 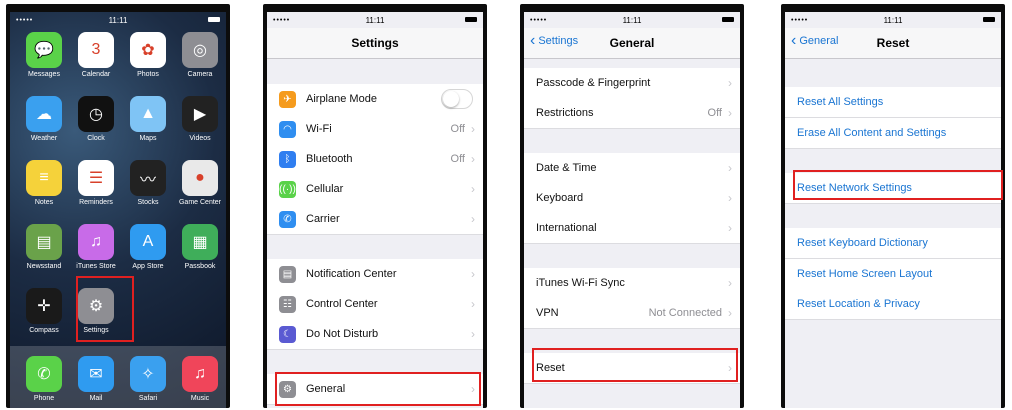 What do you see at coordinates (96, 55) in the screenshot?
I see `app-calendar: 3 Calendar` at bounding box center [96, 55].